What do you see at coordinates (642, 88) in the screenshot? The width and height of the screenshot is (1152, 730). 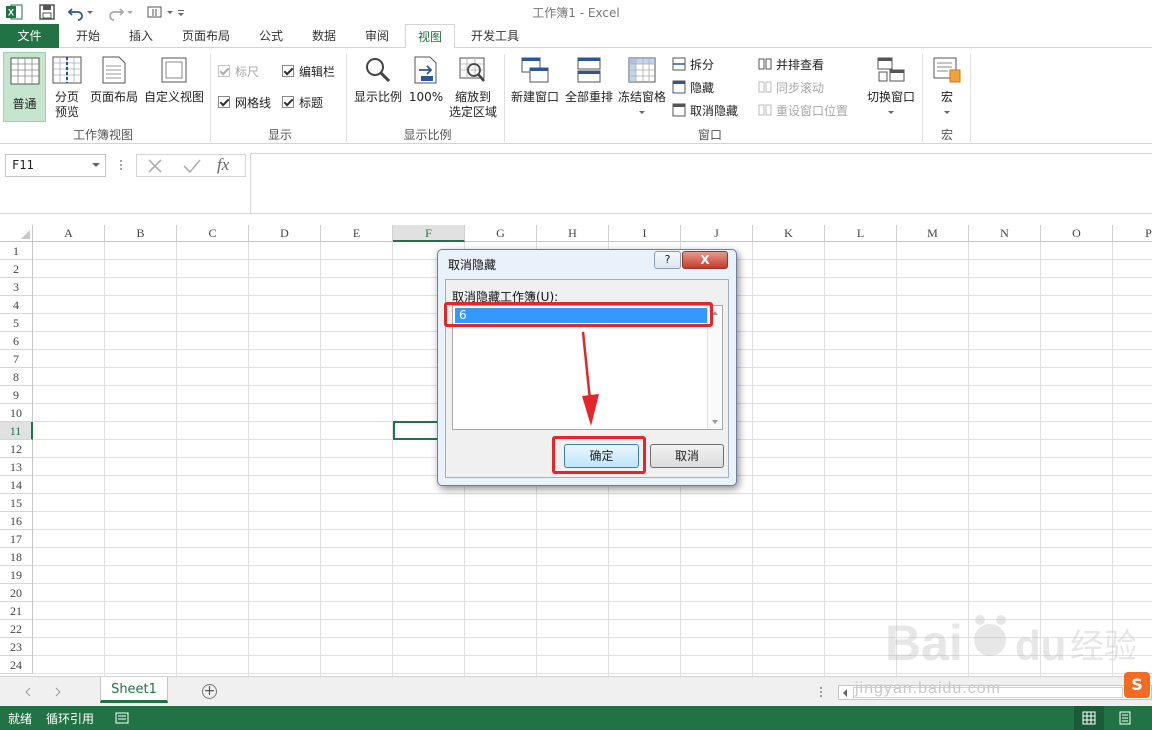 I see `freeze-panes-button: 冻结窗格` at bounding box center [642, 88].